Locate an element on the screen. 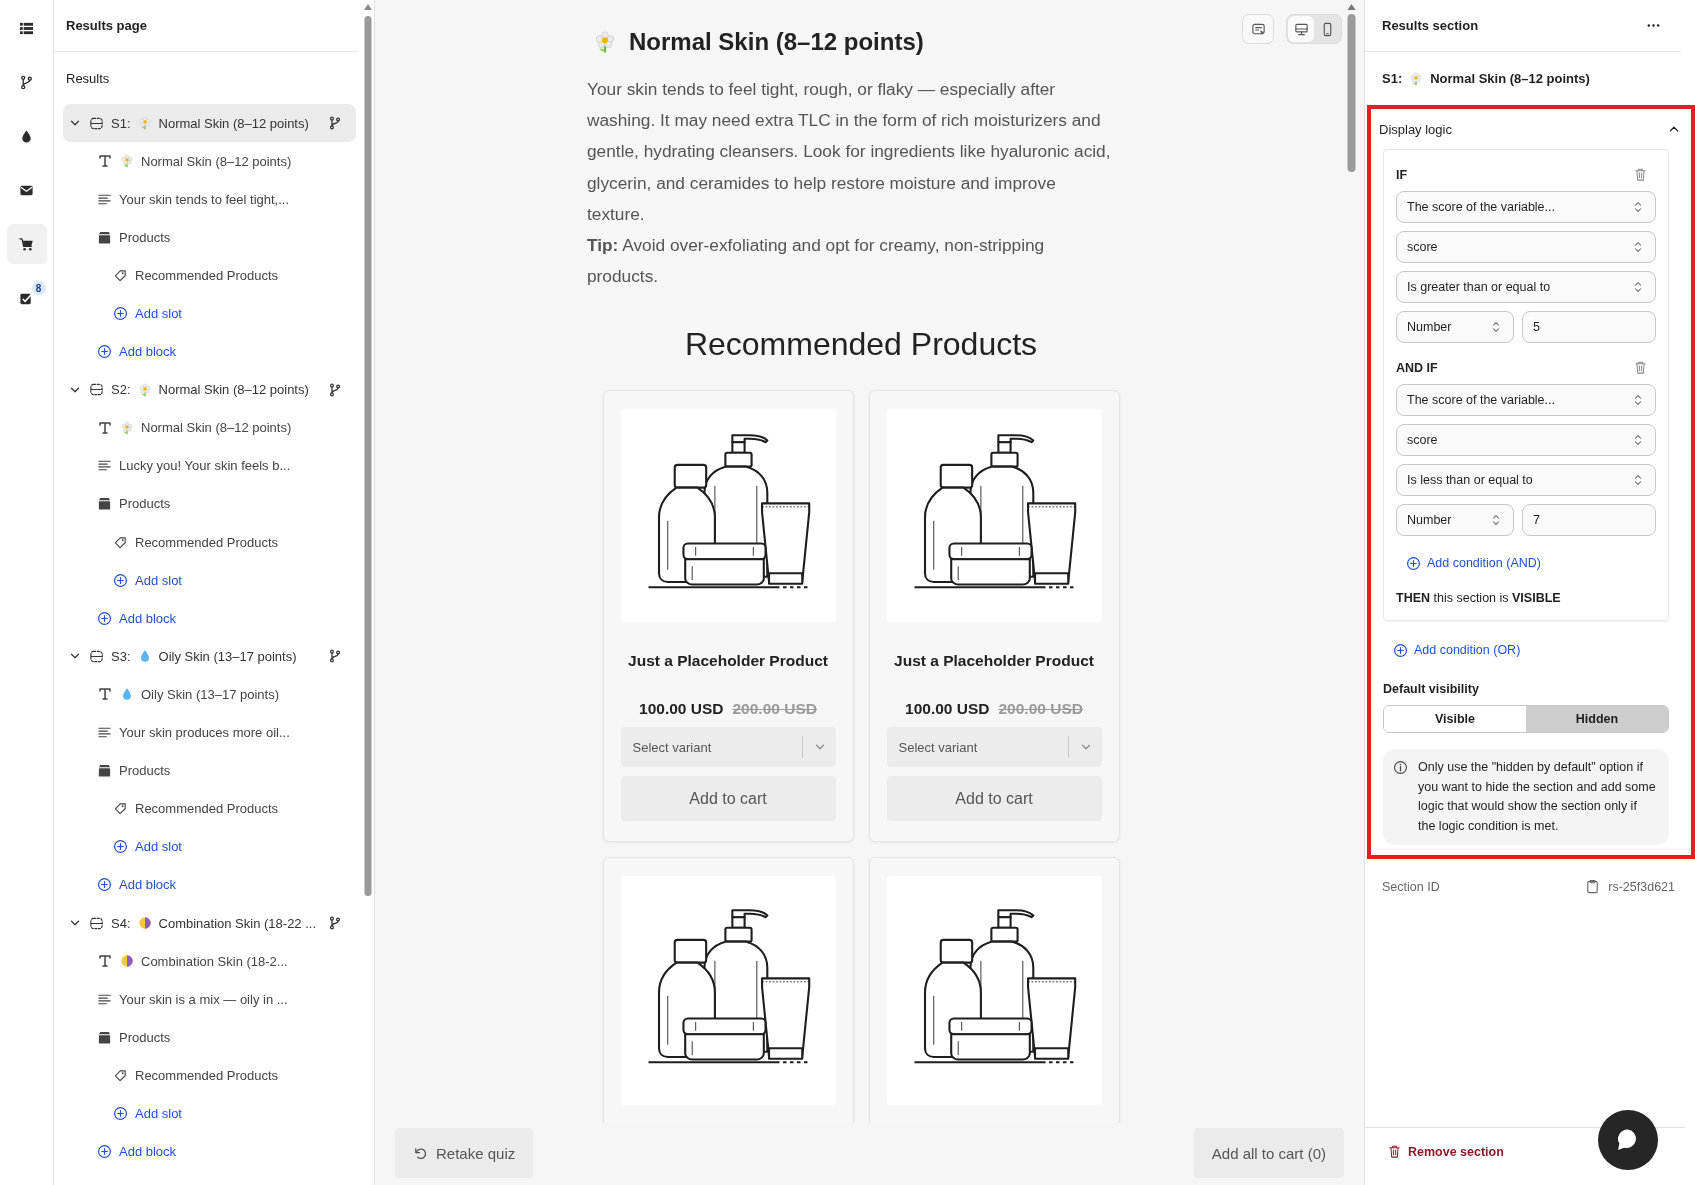 The height and width of the screenshot is (1185, 1695). result-title: Normal Skin (8–12 points) is located at coordinates (776, 42).